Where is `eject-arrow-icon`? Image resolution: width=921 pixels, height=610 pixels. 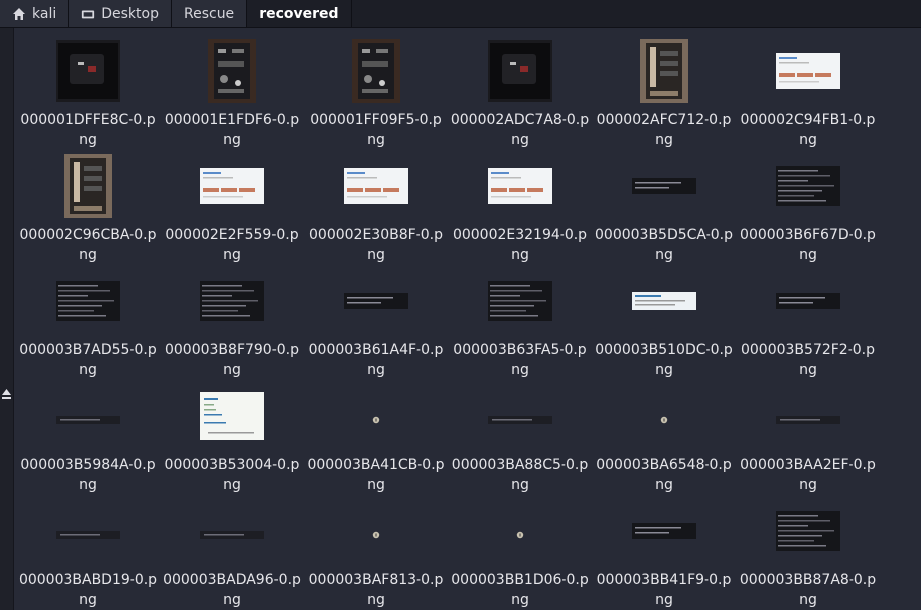
eject-arrow-icon is located at coordinates (6, 392).